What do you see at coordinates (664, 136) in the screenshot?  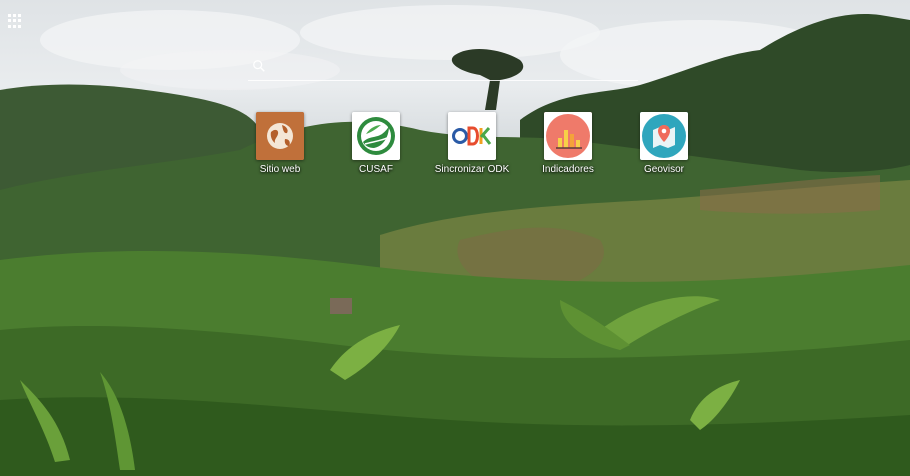 I see `map-pin-icon` at bounding box center [664, 136].